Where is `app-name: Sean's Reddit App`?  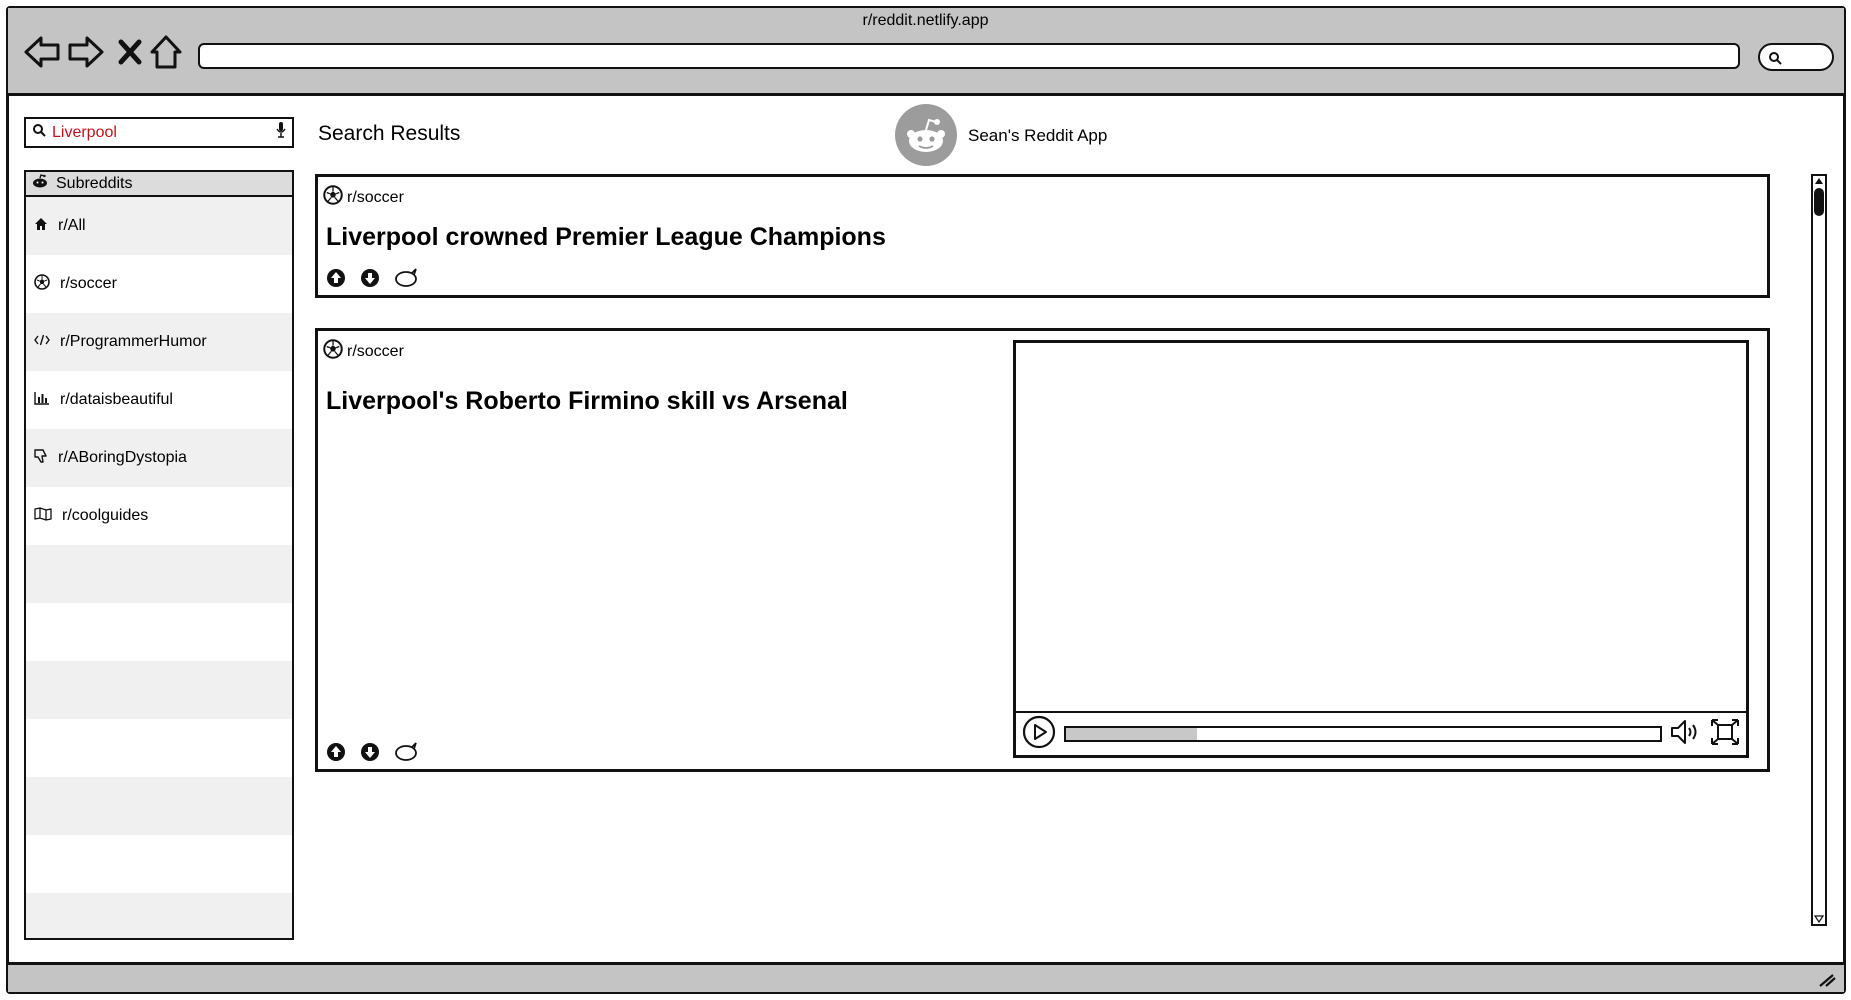
app-name: Sean's Reddit App is located at coordinates (1038, 135).